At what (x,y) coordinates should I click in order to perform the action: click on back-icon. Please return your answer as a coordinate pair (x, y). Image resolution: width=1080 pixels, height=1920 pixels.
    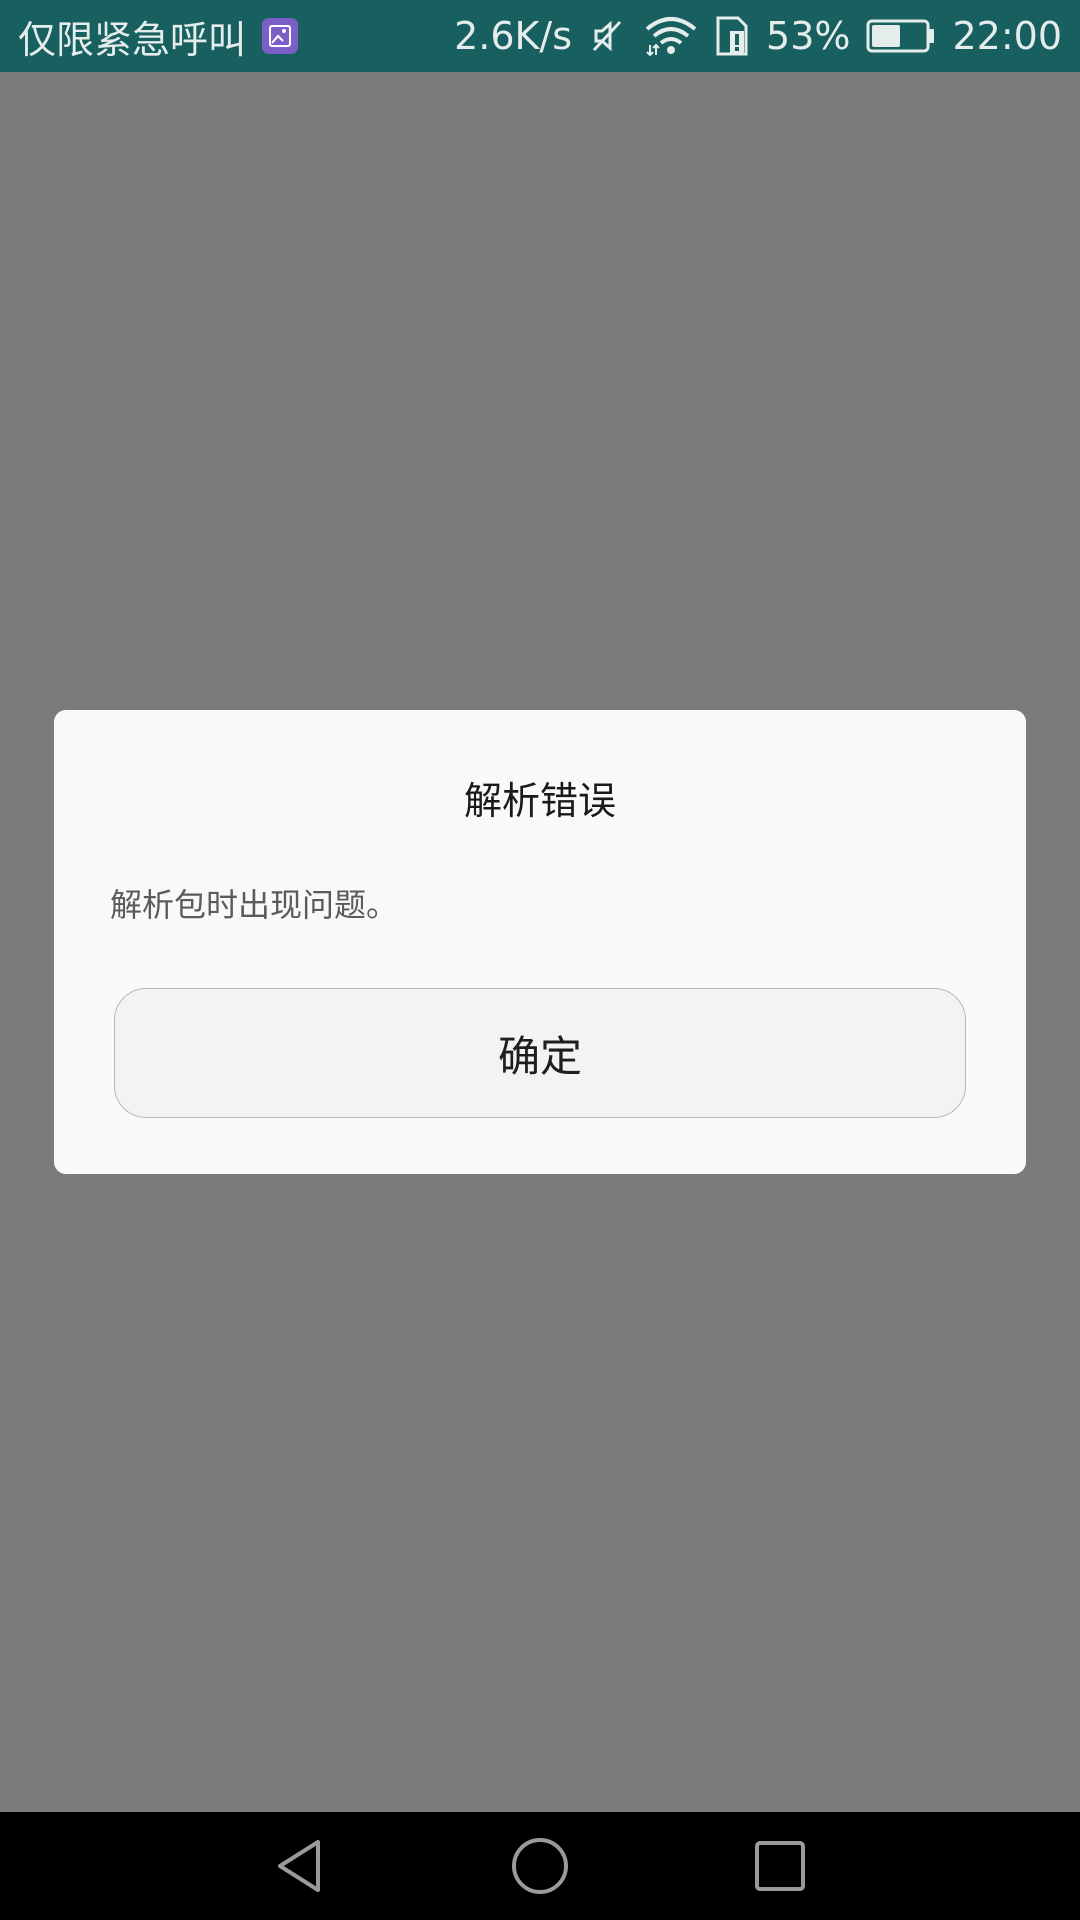
    Looking at the image, I should click on (300, 1866).